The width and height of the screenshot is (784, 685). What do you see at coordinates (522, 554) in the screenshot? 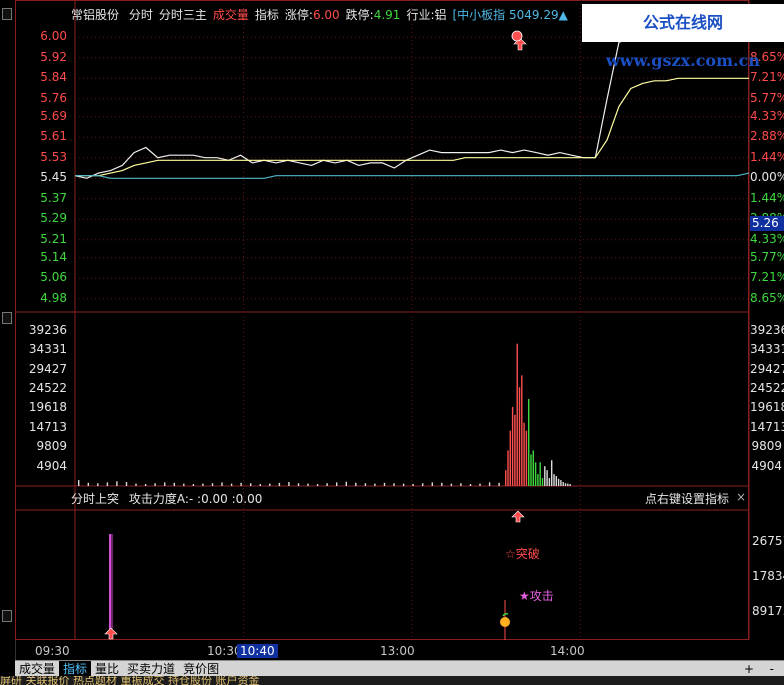
I see `breakout-signal-label: ☆突破` at bounding box center [522, 554].